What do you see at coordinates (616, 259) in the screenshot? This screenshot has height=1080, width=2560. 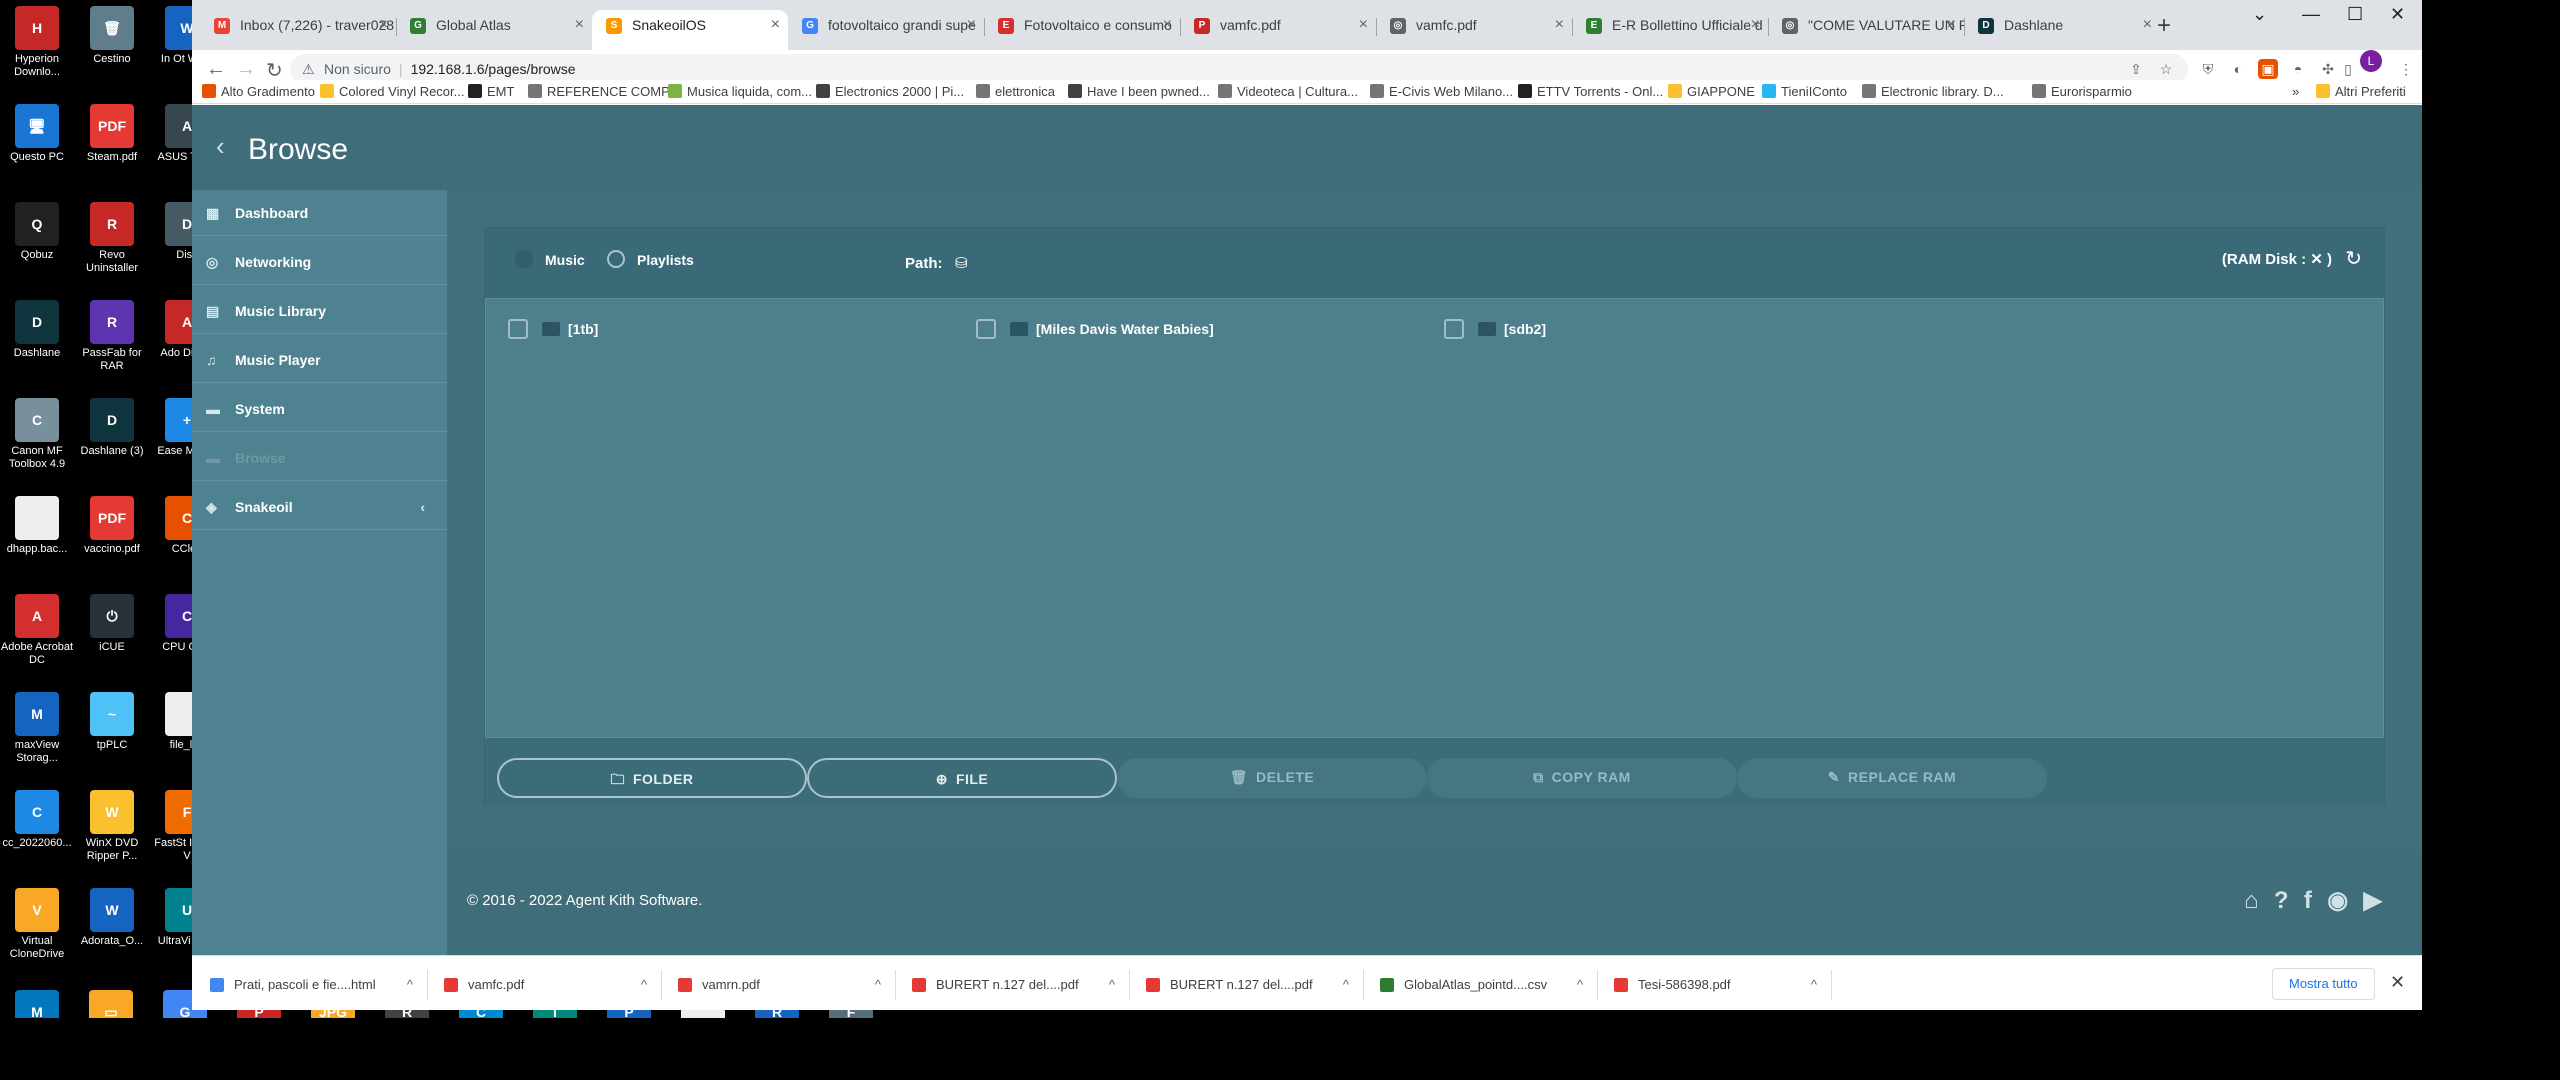 I see `playlists-radio` at bounding box center [616, 259].